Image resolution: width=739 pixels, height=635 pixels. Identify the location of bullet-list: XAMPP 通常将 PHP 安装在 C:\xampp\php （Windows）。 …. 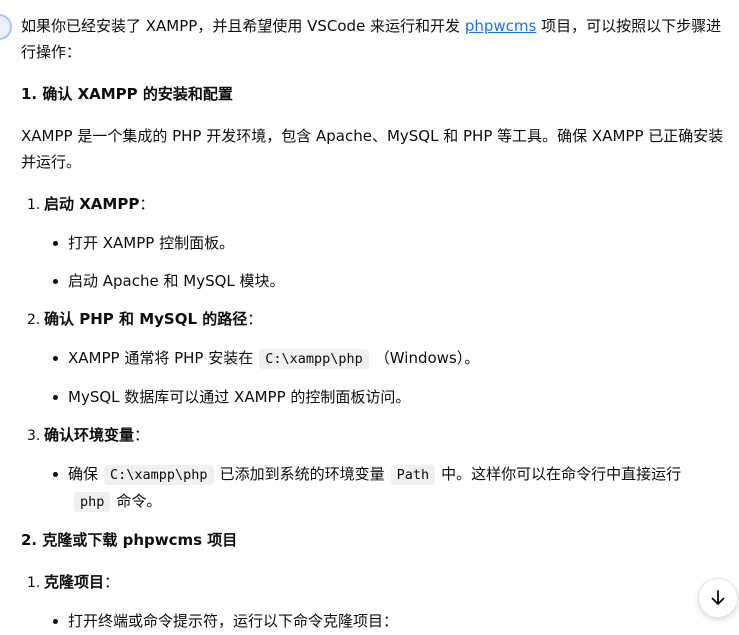
(373, 377).